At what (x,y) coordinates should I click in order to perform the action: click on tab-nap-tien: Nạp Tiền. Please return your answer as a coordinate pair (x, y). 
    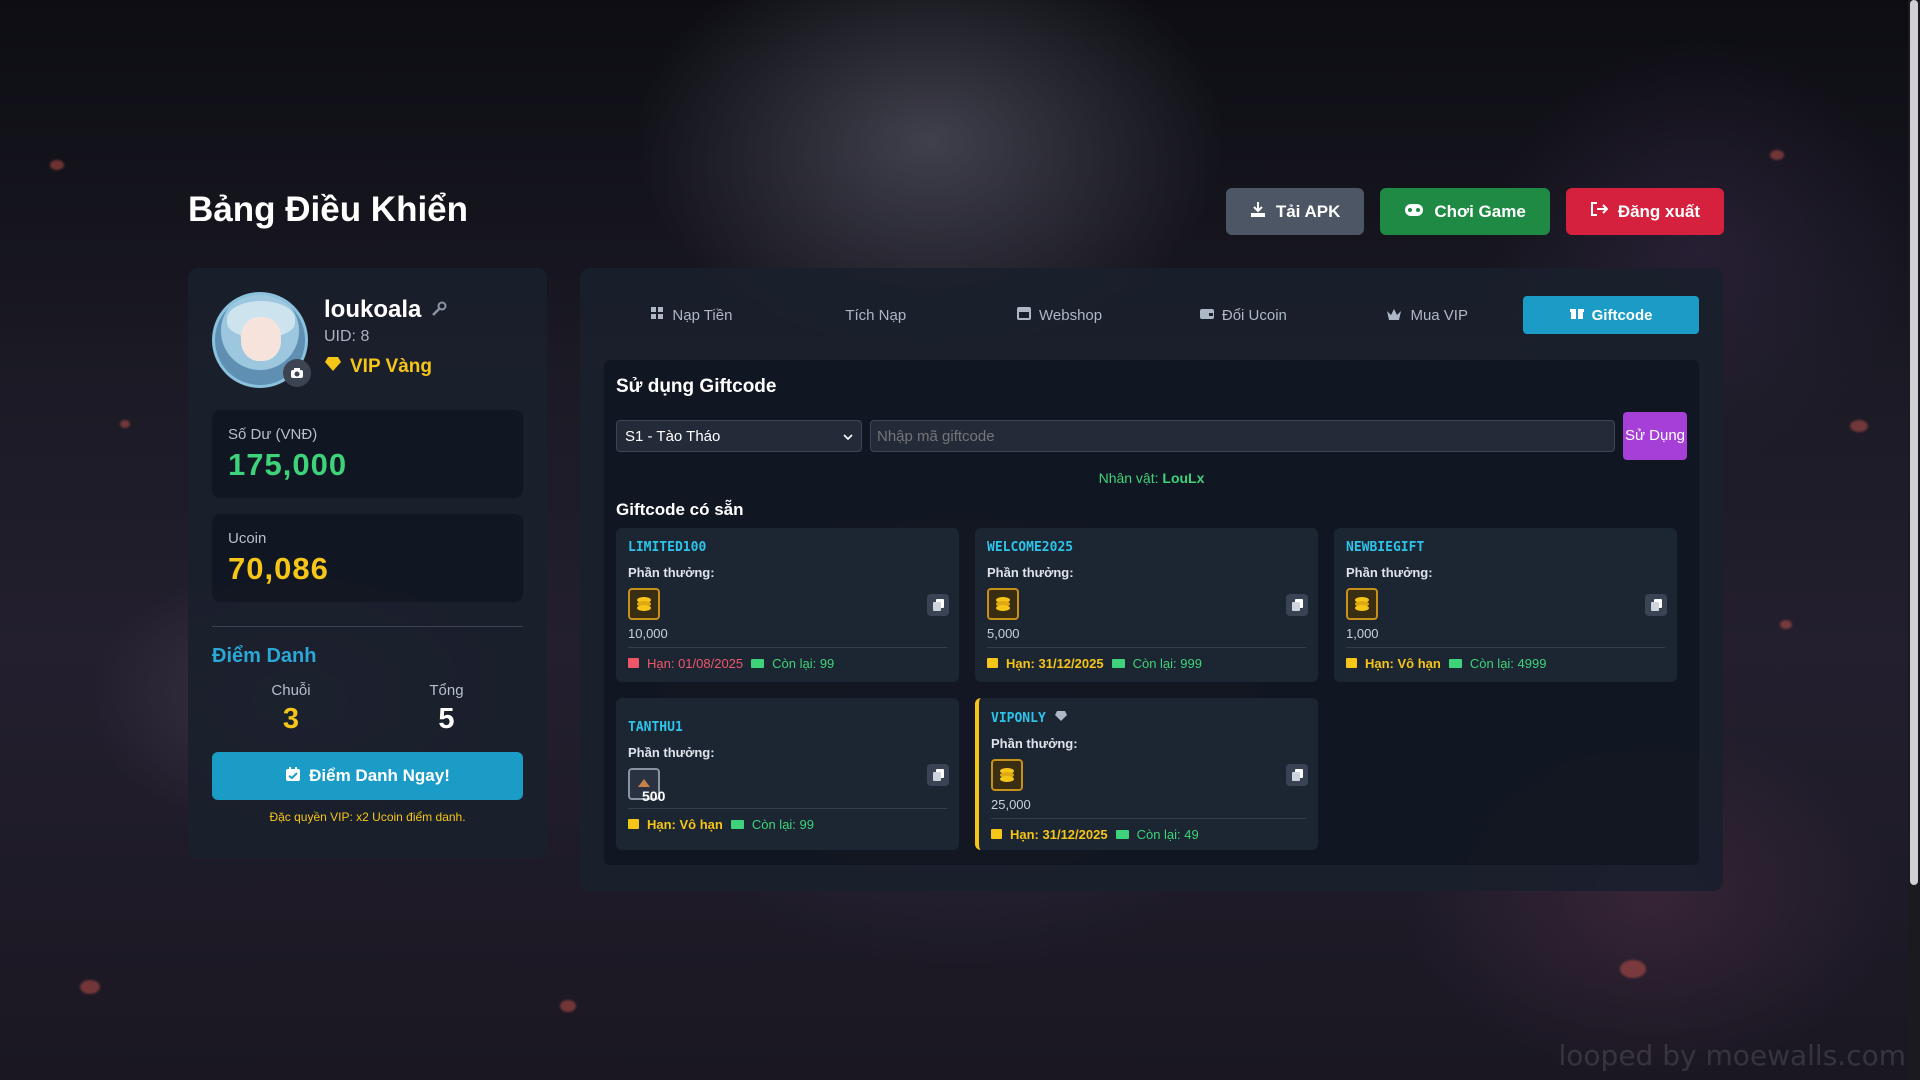
    Looking at the image, I should click on (692, 315).